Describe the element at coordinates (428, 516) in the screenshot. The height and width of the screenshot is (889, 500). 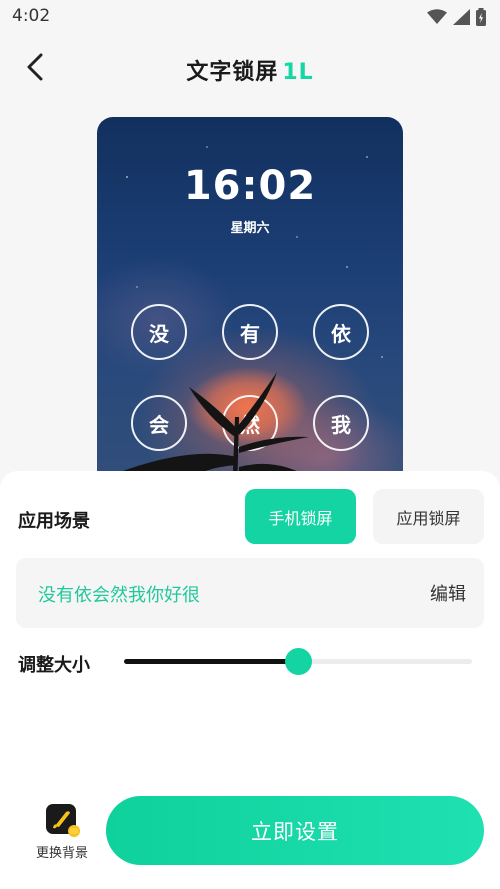
I see `app-lockscreen-button: 应用锁屏` at that location.